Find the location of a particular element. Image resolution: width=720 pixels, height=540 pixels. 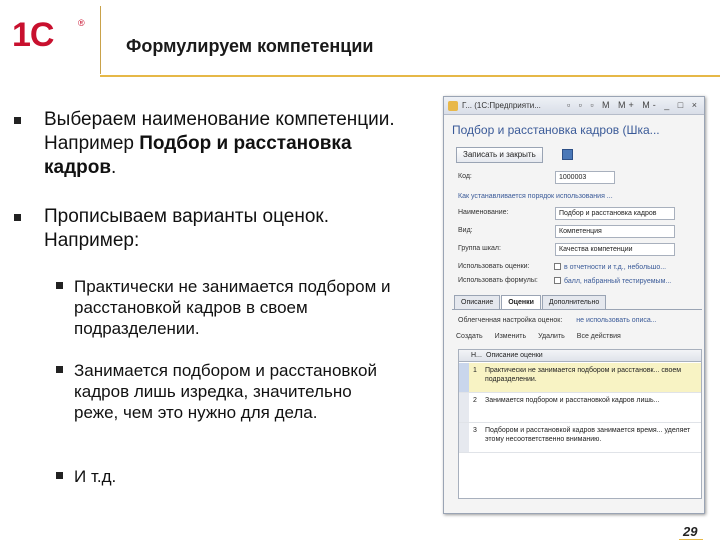

row-number: 3 is located at coordinates (475, 430).